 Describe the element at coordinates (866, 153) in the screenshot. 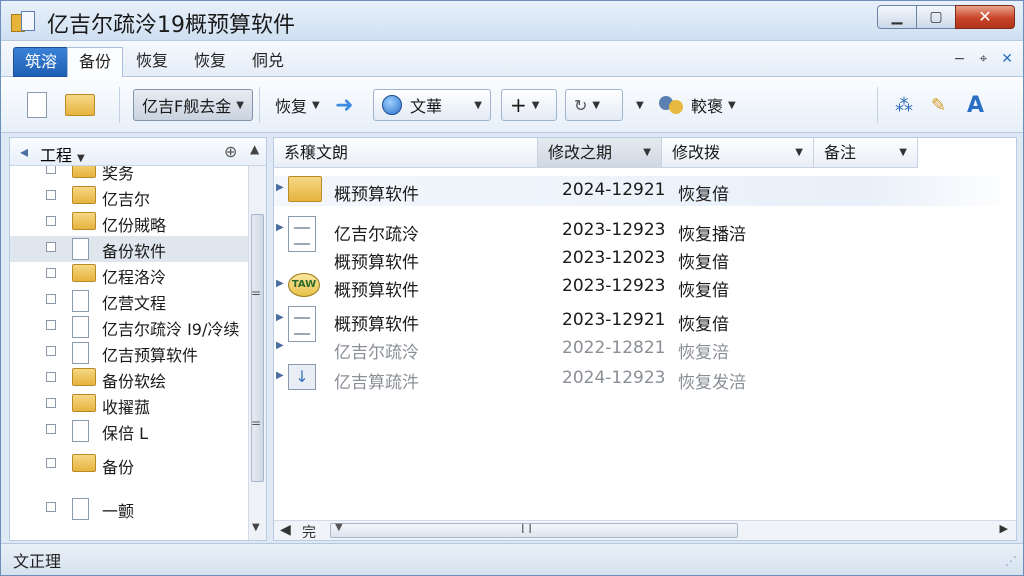

I see `column-header-notes: 备注 ▼` at that location.